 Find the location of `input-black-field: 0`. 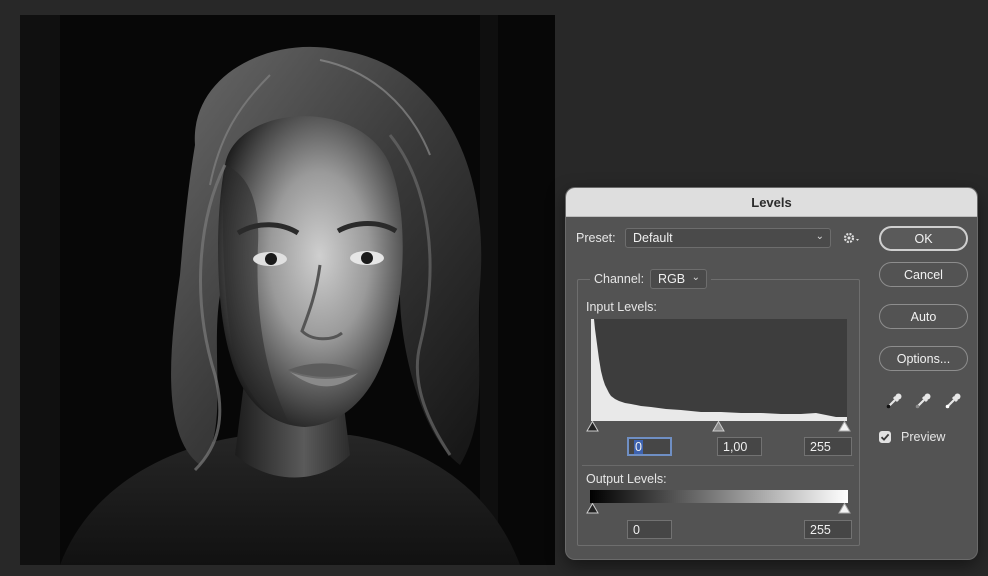

input-black-field: 0 is located at coordinates (649, 446).